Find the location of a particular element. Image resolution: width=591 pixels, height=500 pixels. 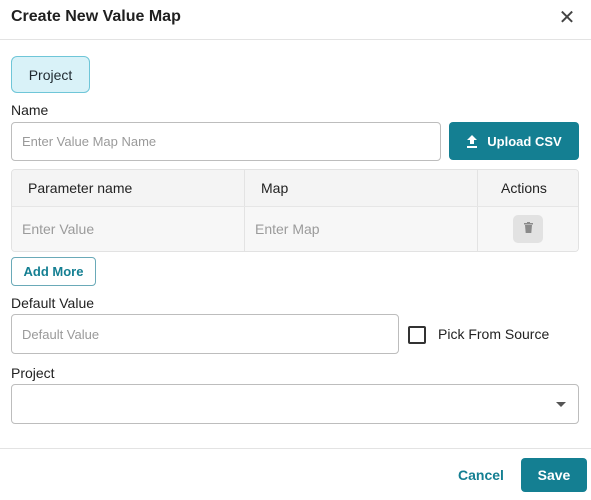

map-input is located at coordinates (361, 229).